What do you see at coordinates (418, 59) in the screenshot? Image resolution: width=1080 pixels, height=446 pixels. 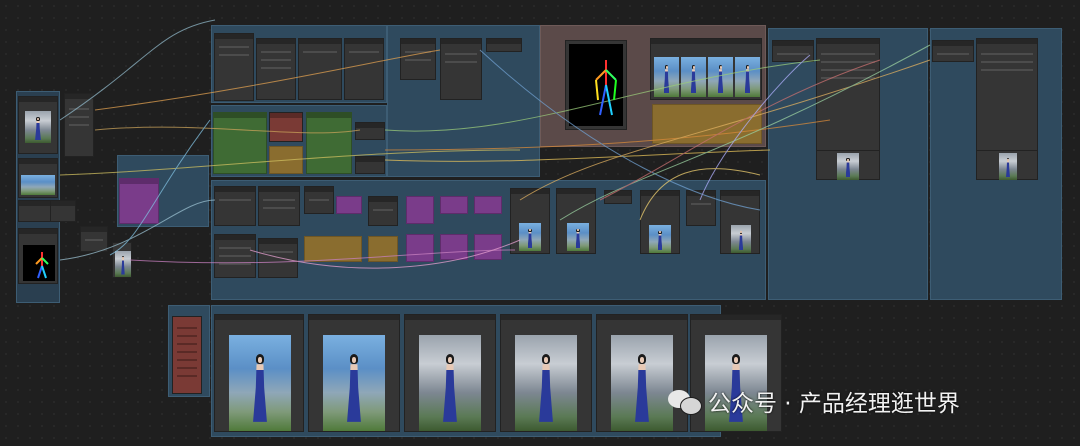 I see `controlnet-loader-node` at bounding box center [418, 59].